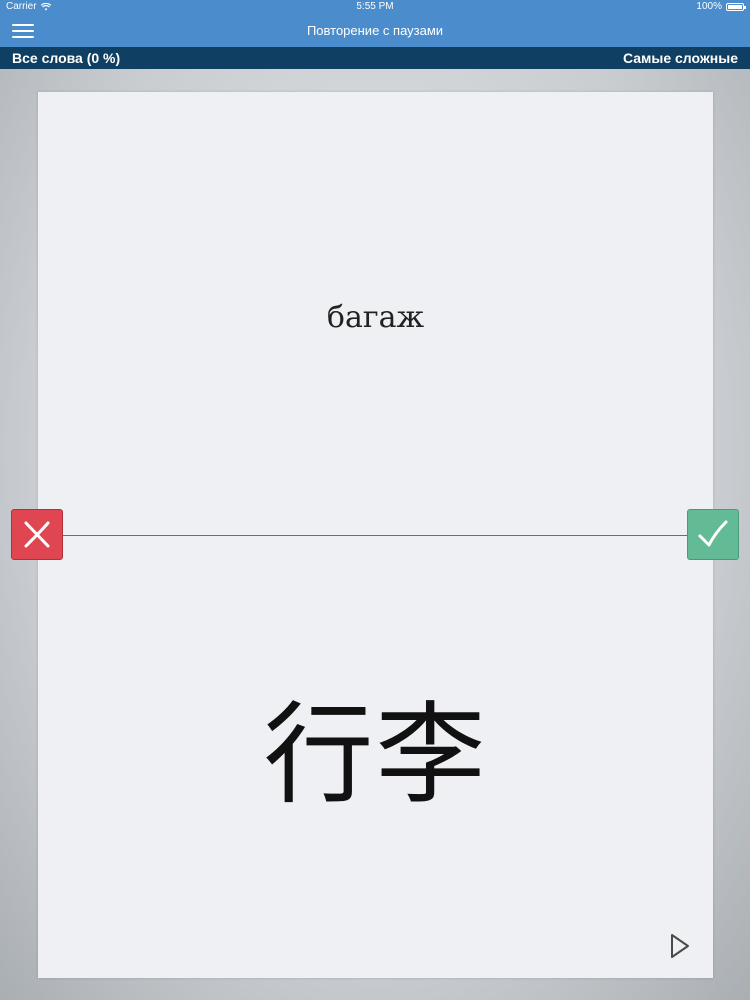 This screenshot has width=750, height=1000. I want to click on play-icon, so click(680, 946).